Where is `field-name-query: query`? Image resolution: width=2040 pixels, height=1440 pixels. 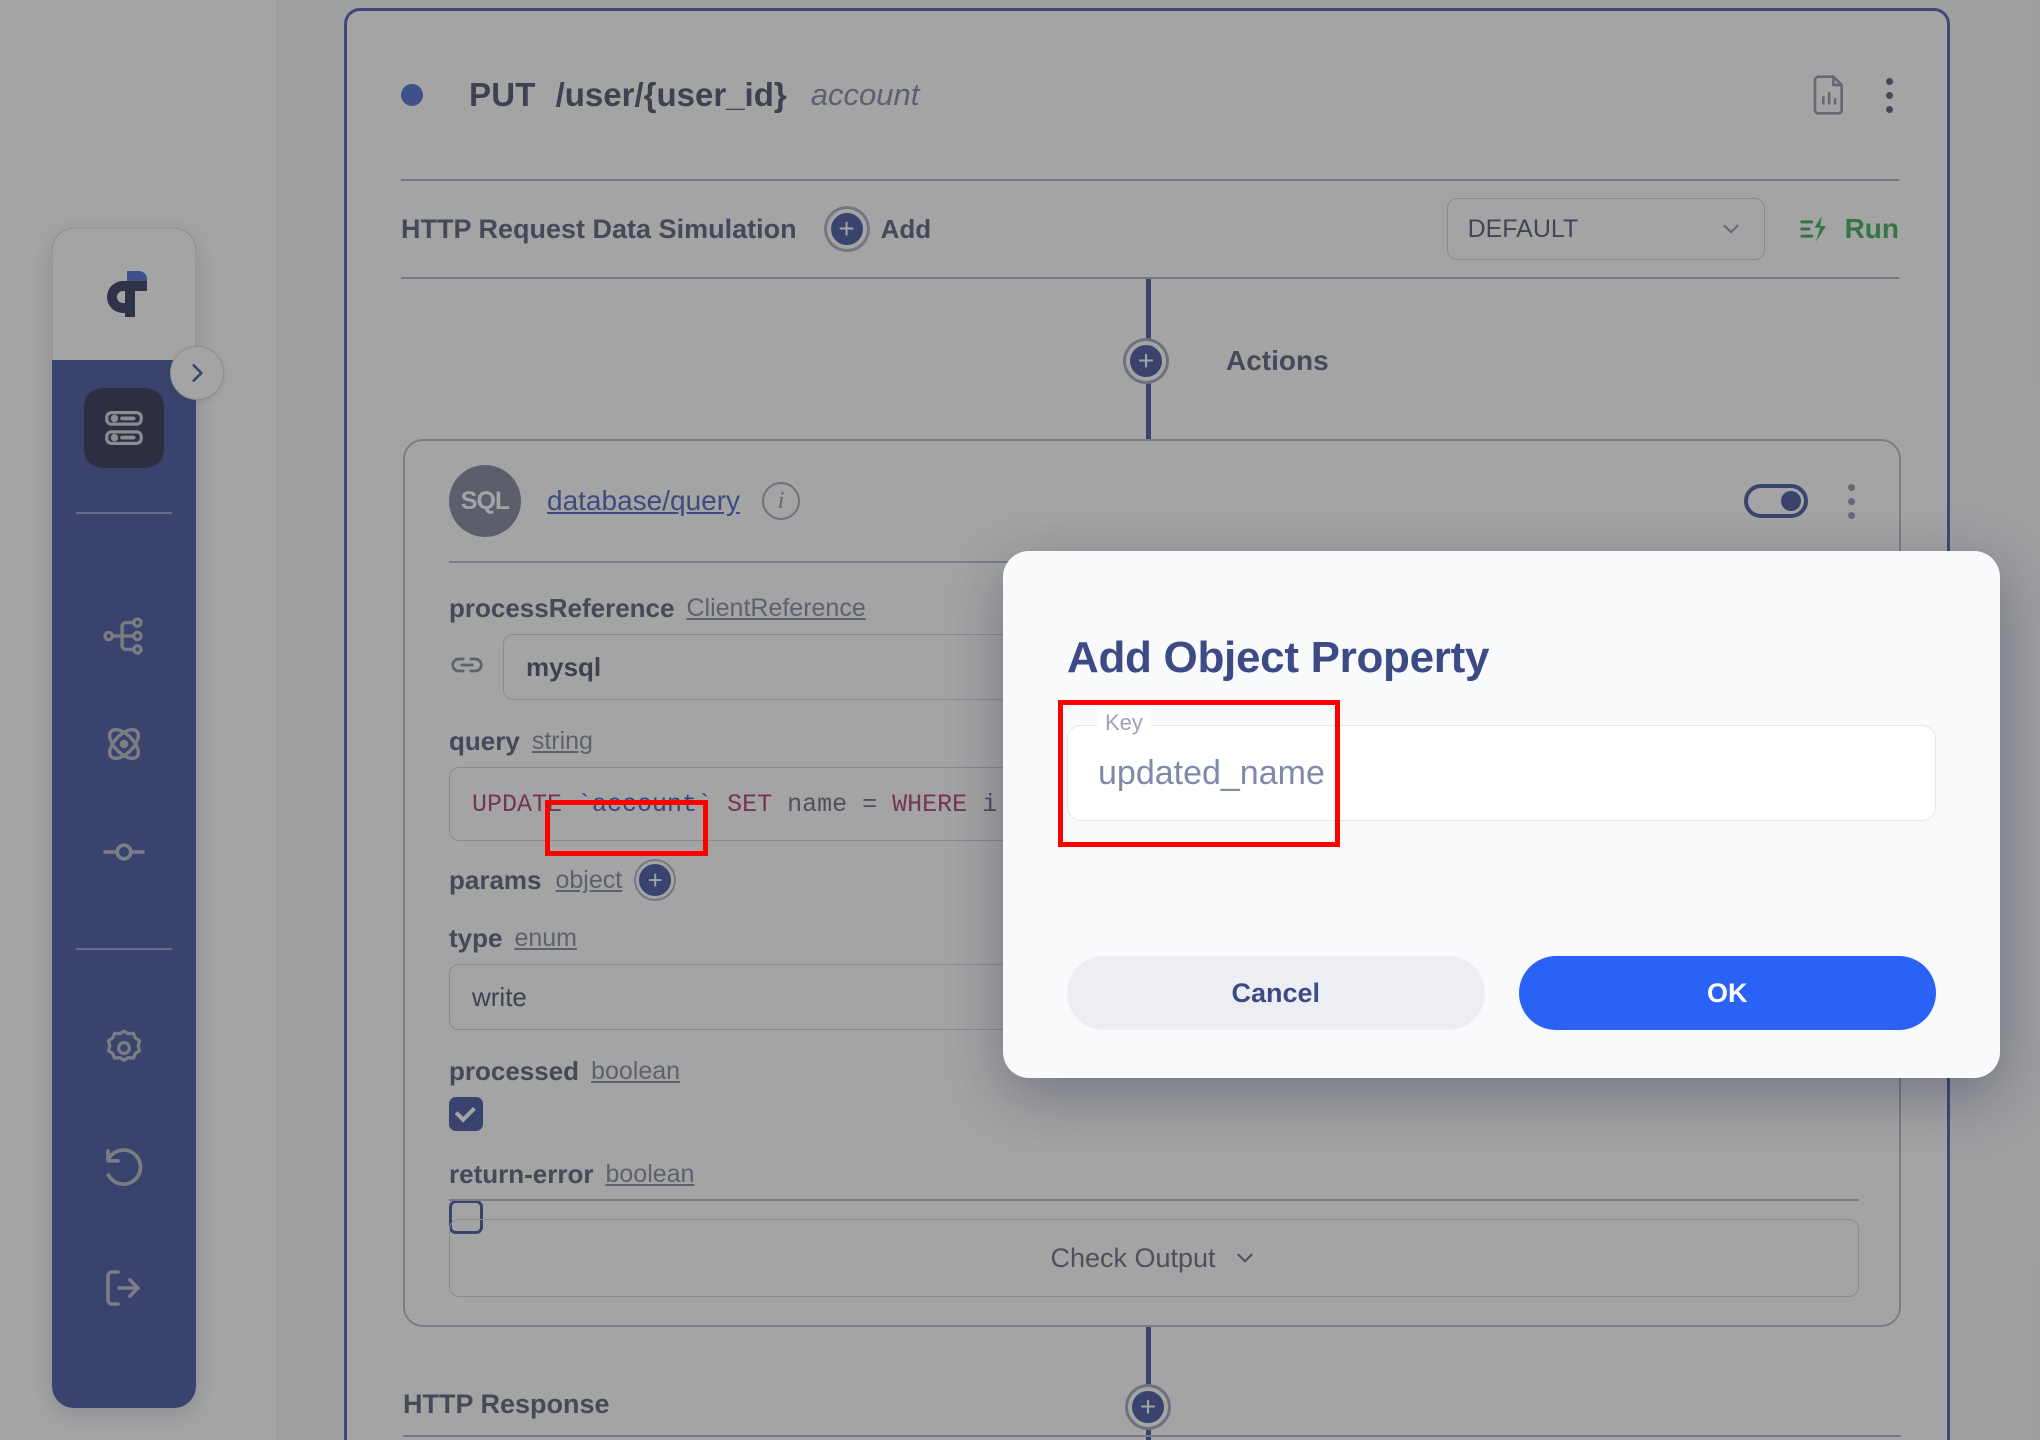 field-name-query: query is located at coordinates (484, 741).